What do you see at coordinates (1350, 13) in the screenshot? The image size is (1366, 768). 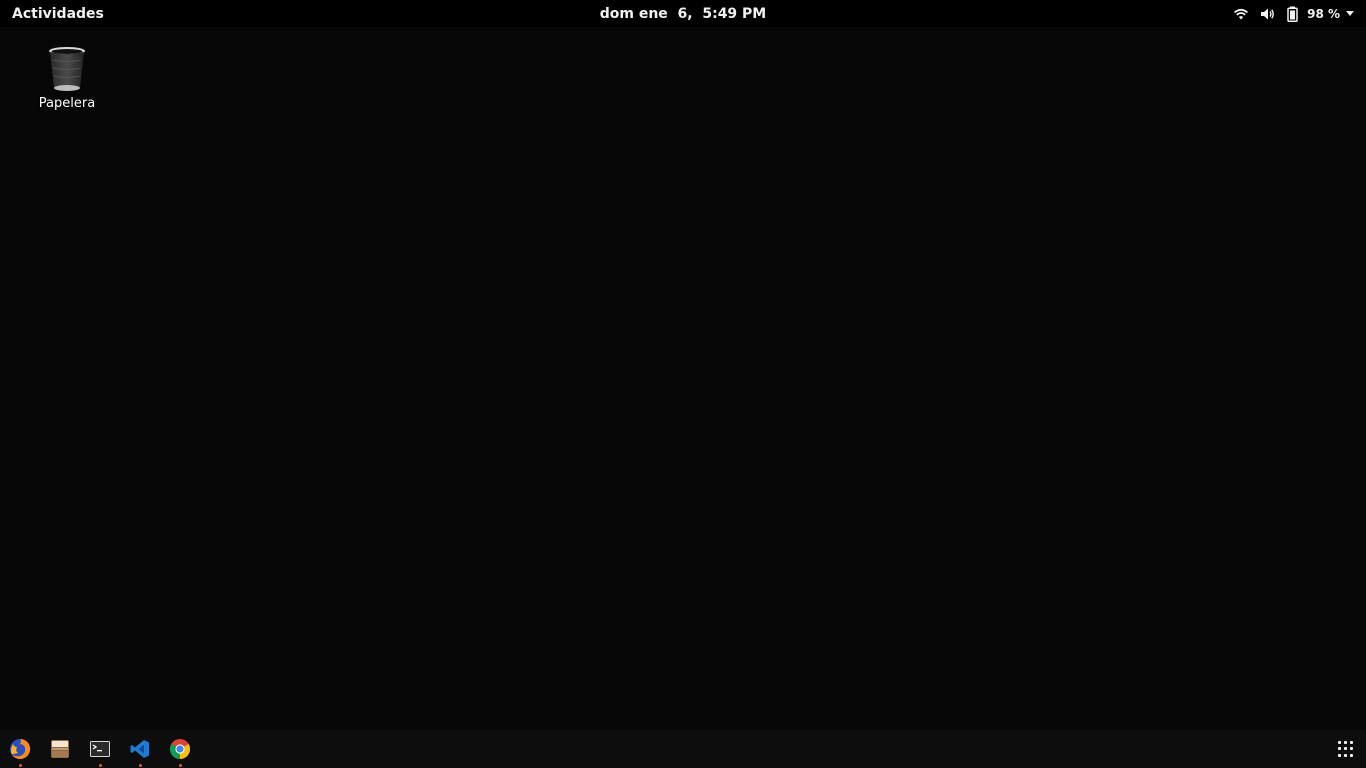 I see `chevron-down-icon` at bounding box center [1350, 13].